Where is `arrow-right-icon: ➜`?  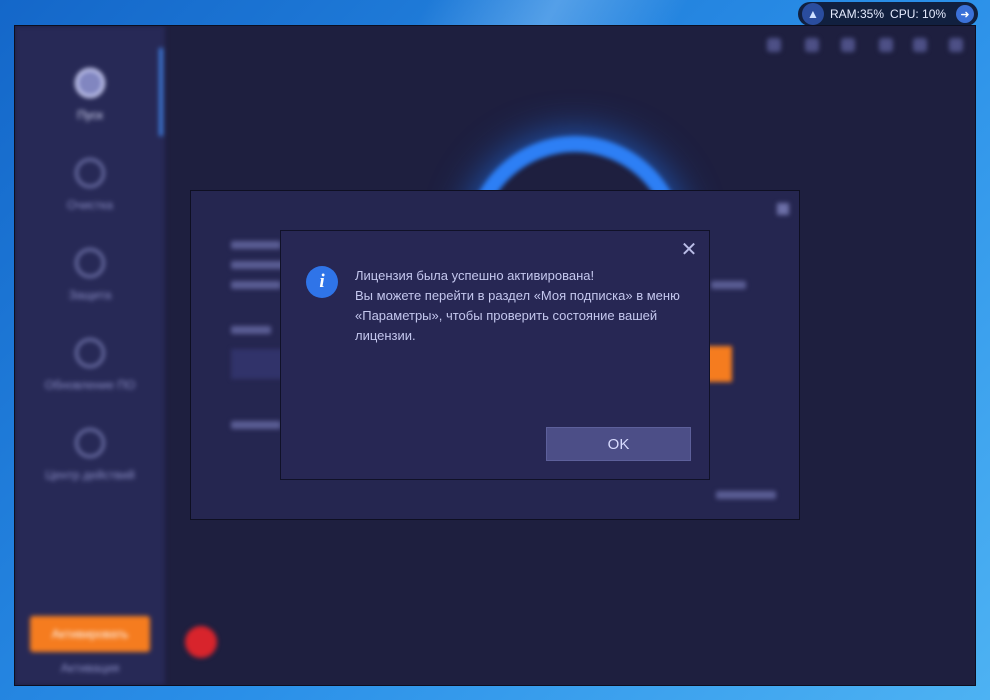
arrow-right-icon: ➜ is located at coordinates (965, 14).